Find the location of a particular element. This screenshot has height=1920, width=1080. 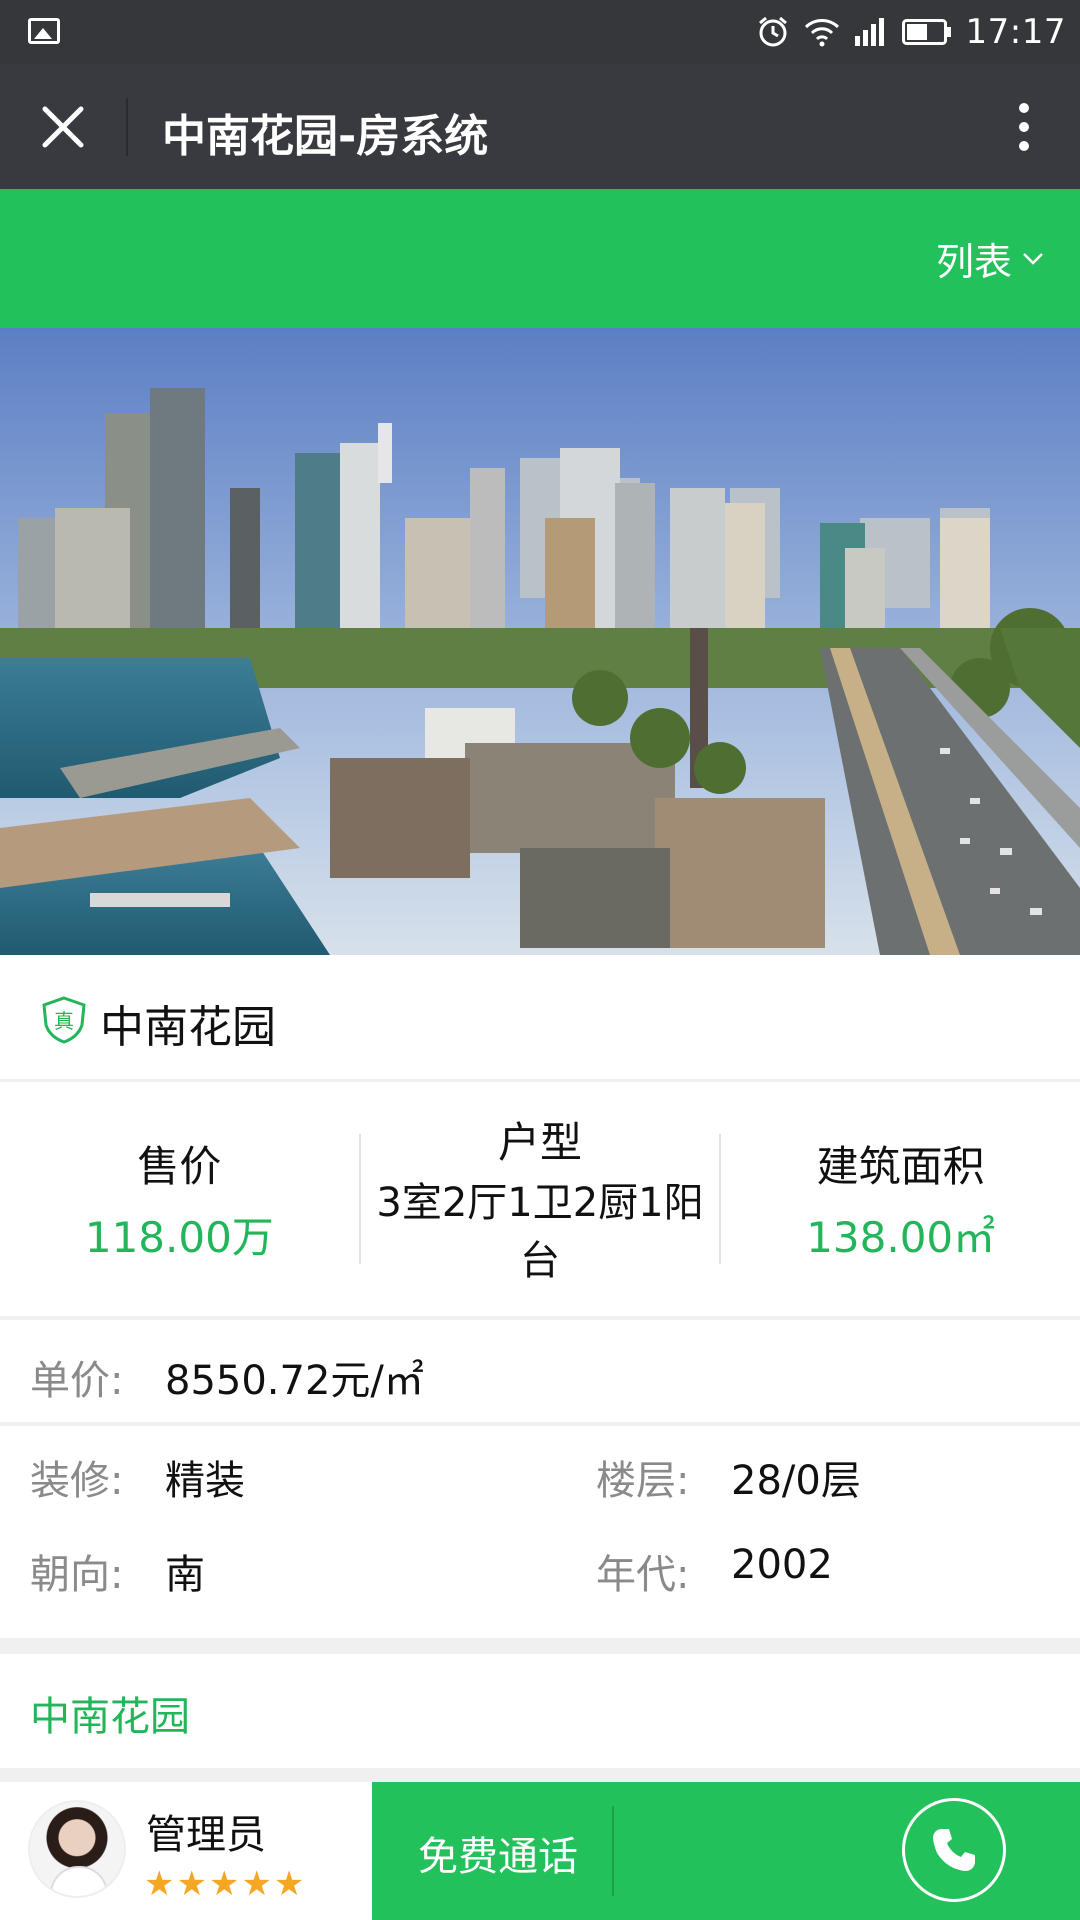

agent-card: 管理员 ★★★★★ is located at coordinates (186, 1851).